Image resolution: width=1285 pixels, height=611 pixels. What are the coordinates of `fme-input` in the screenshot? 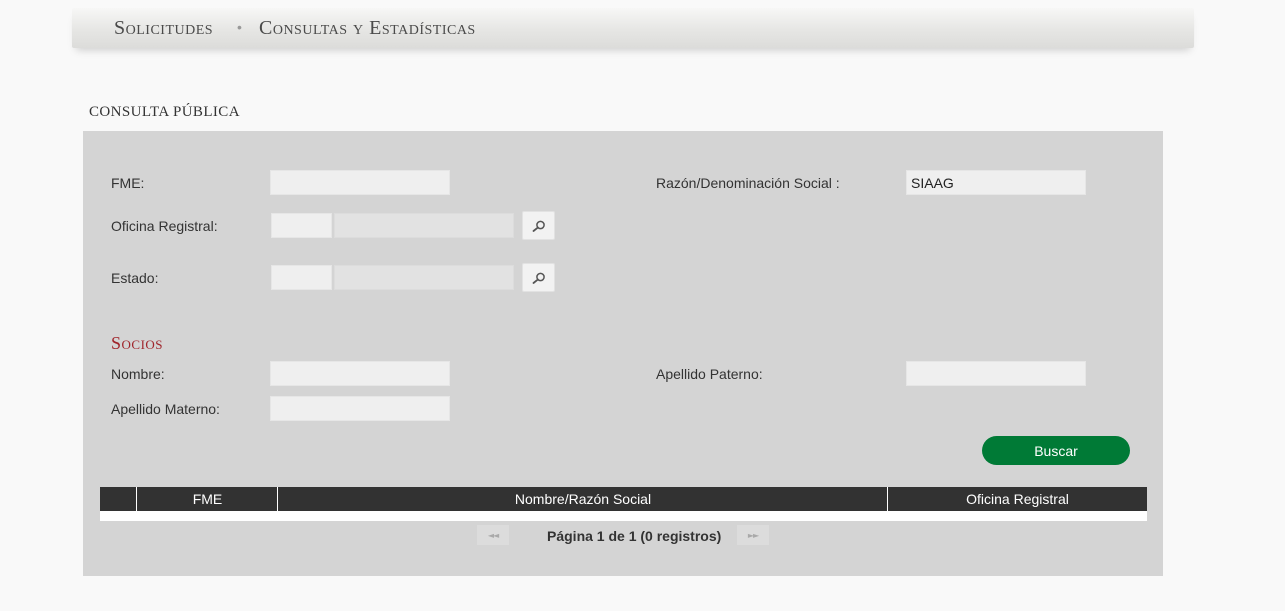 It's located at (360, 182).